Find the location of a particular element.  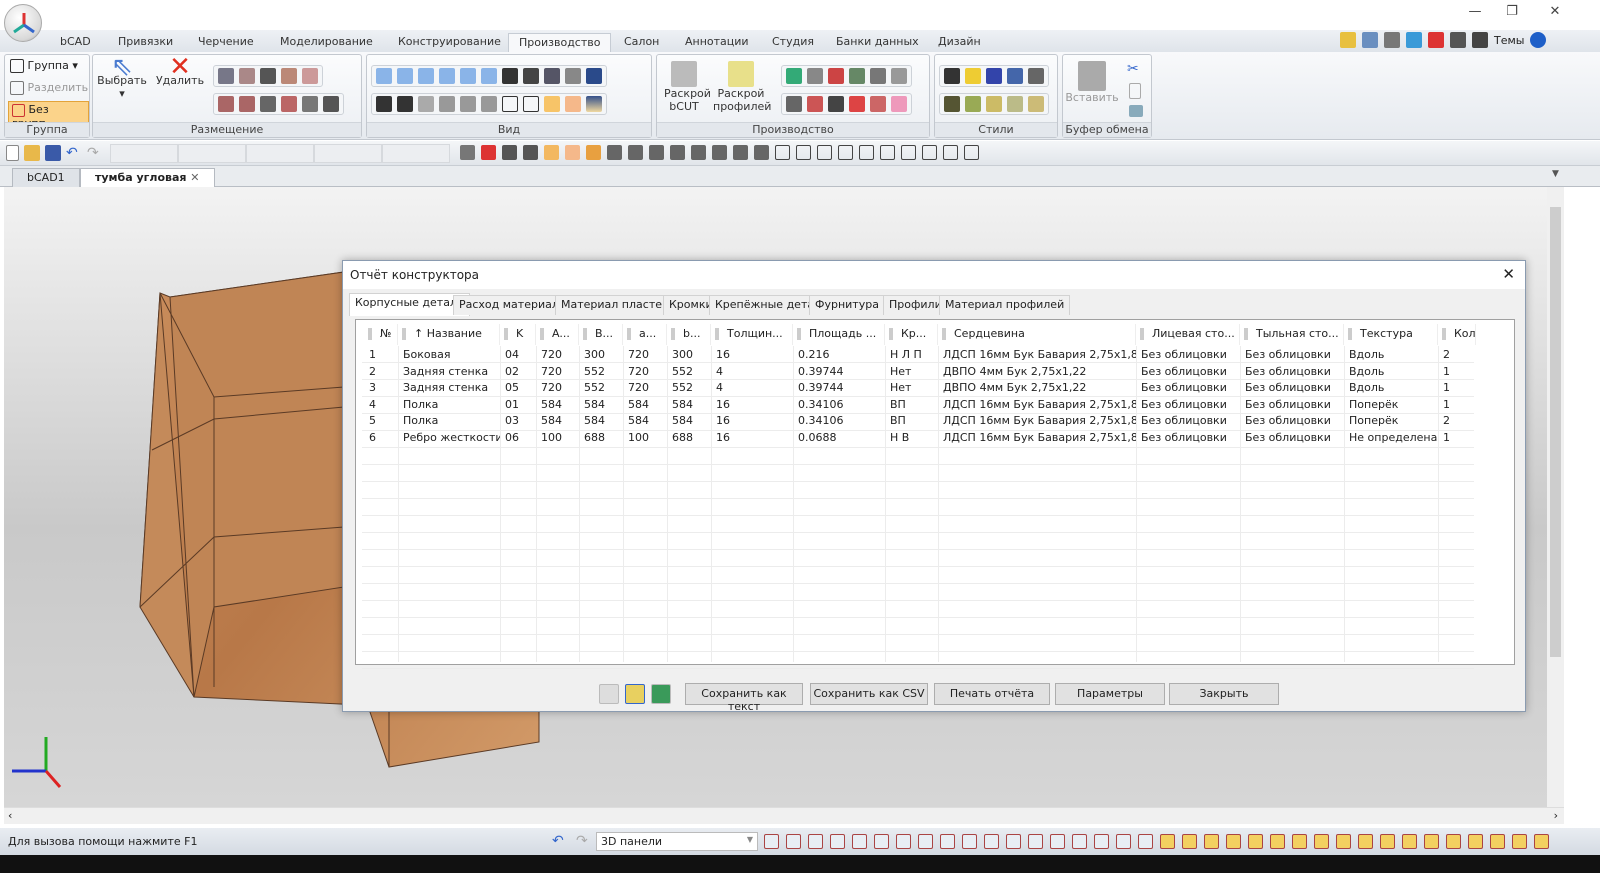

remove-icon is located at coordinates (857, 104).